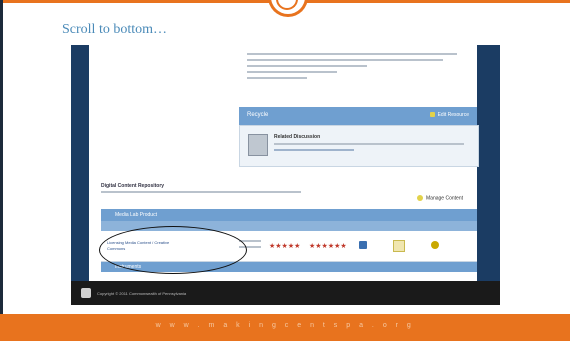 This screenshot has height=341, width=570. I want to click on table-title: Media Lab Product, so click(136, 215).